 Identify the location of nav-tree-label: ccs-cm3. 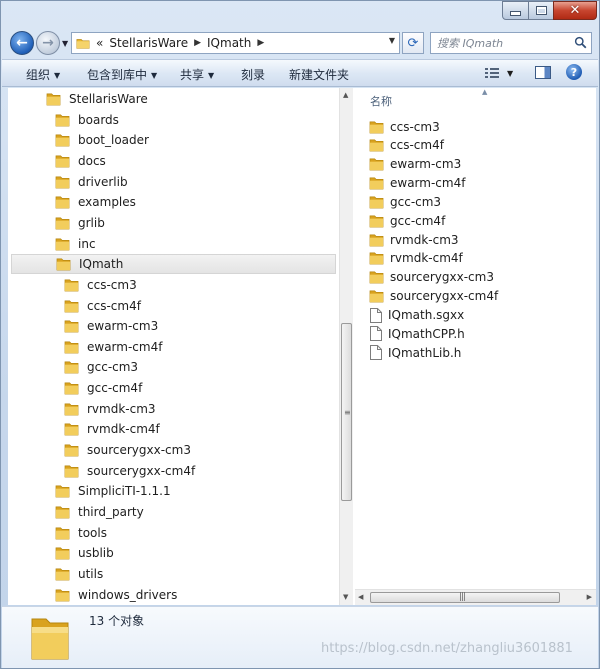
(112, 284).